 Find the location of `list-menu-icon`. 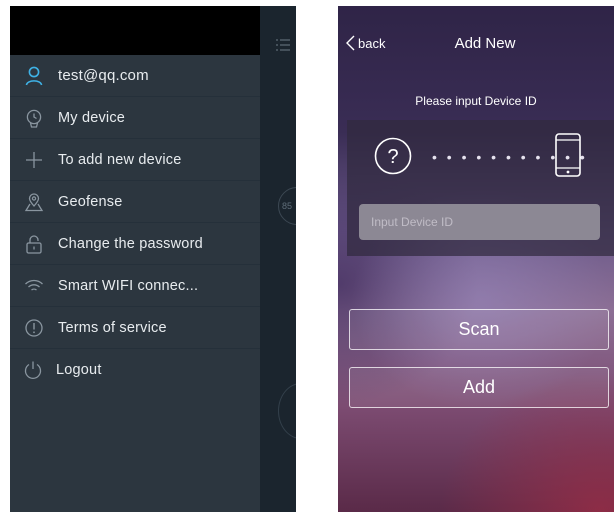

list-menu-icon is located at coordinates (283, 47).